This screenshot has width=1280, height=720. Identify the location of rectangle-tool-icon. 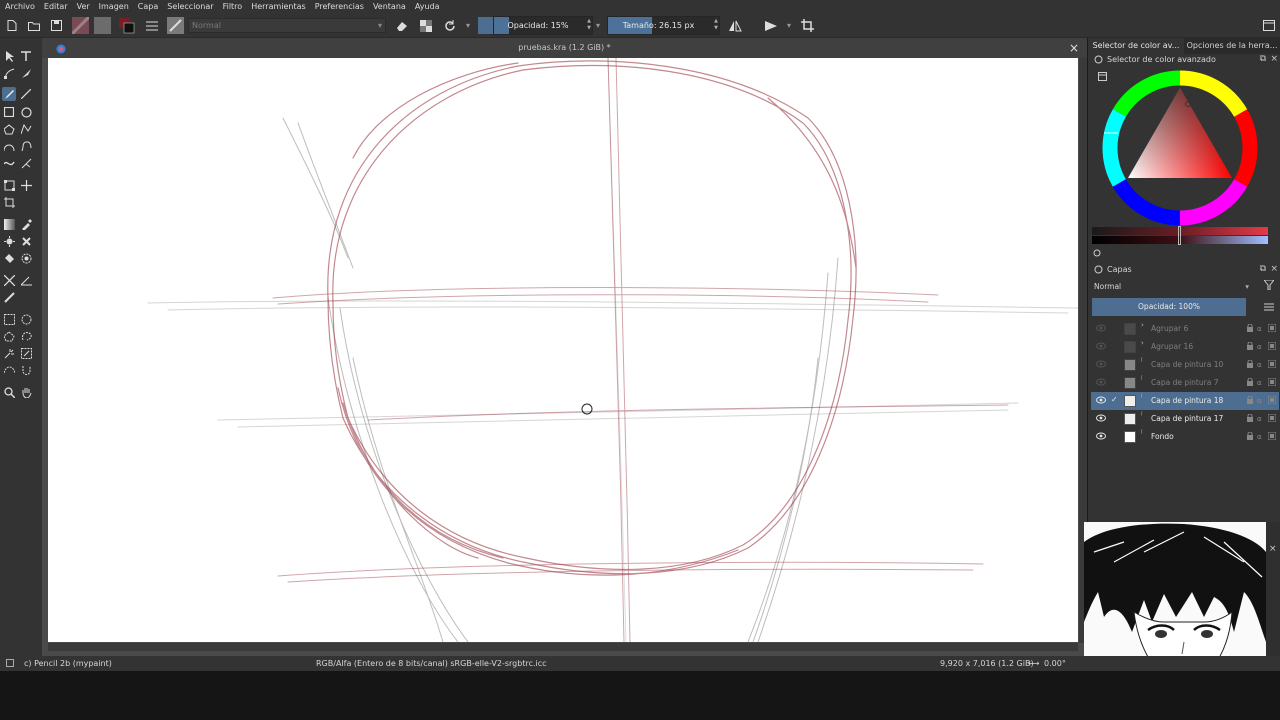
(9, 112).